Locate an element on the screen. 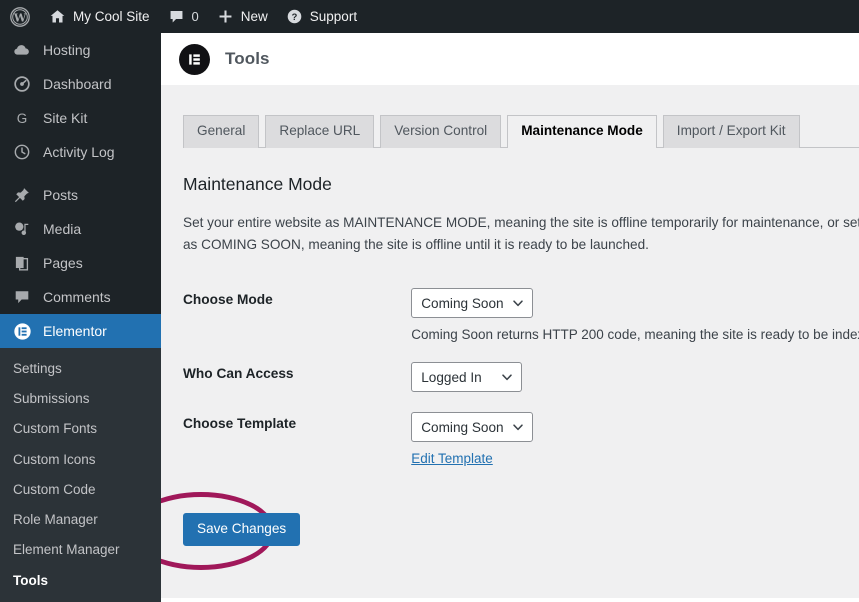 This screenshot has height=602, width=859. content-bottom-edge is located at coordinates (510, 600).